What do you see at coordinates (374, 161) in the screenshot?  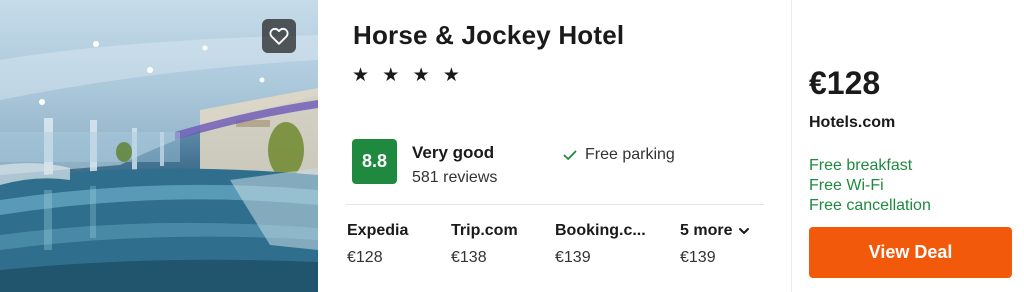 I see `rating-score-badge: 8.8` at bounding box center [374, 161].